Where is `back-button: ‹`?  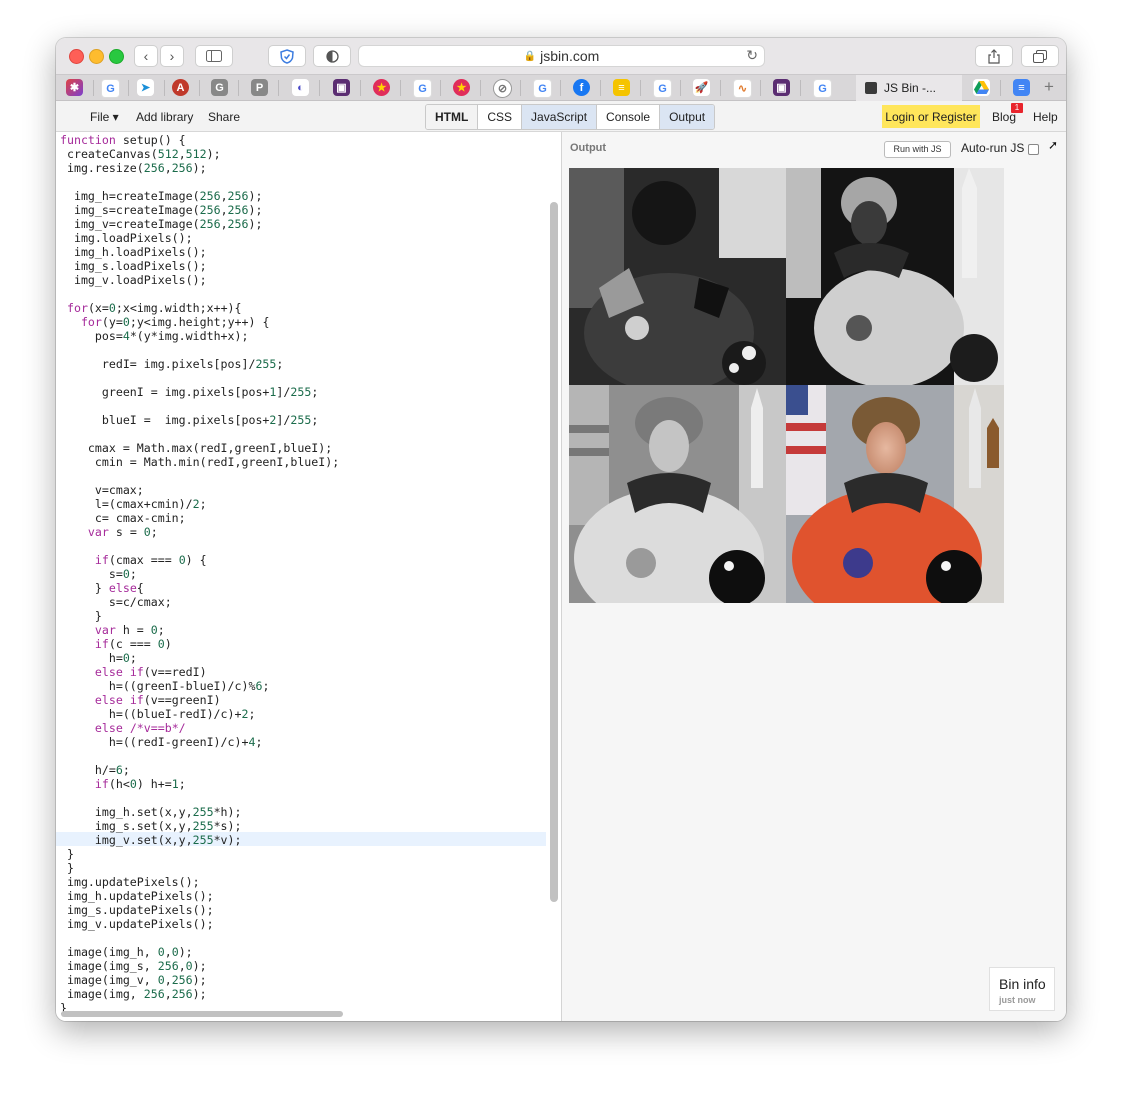
back-button: ‹ is located at coordinates (146, 56).